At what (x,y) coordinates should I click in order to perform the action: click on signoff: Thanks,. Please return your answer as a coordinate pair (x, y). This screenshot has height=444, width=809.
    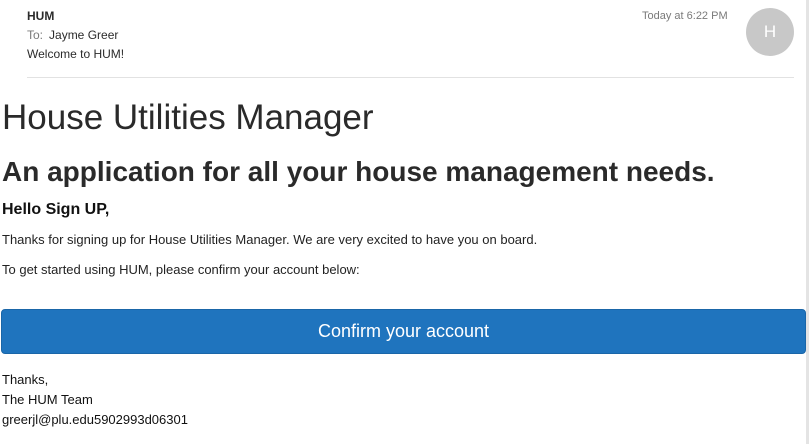
    Looking at the image, I should click on (25, 379).